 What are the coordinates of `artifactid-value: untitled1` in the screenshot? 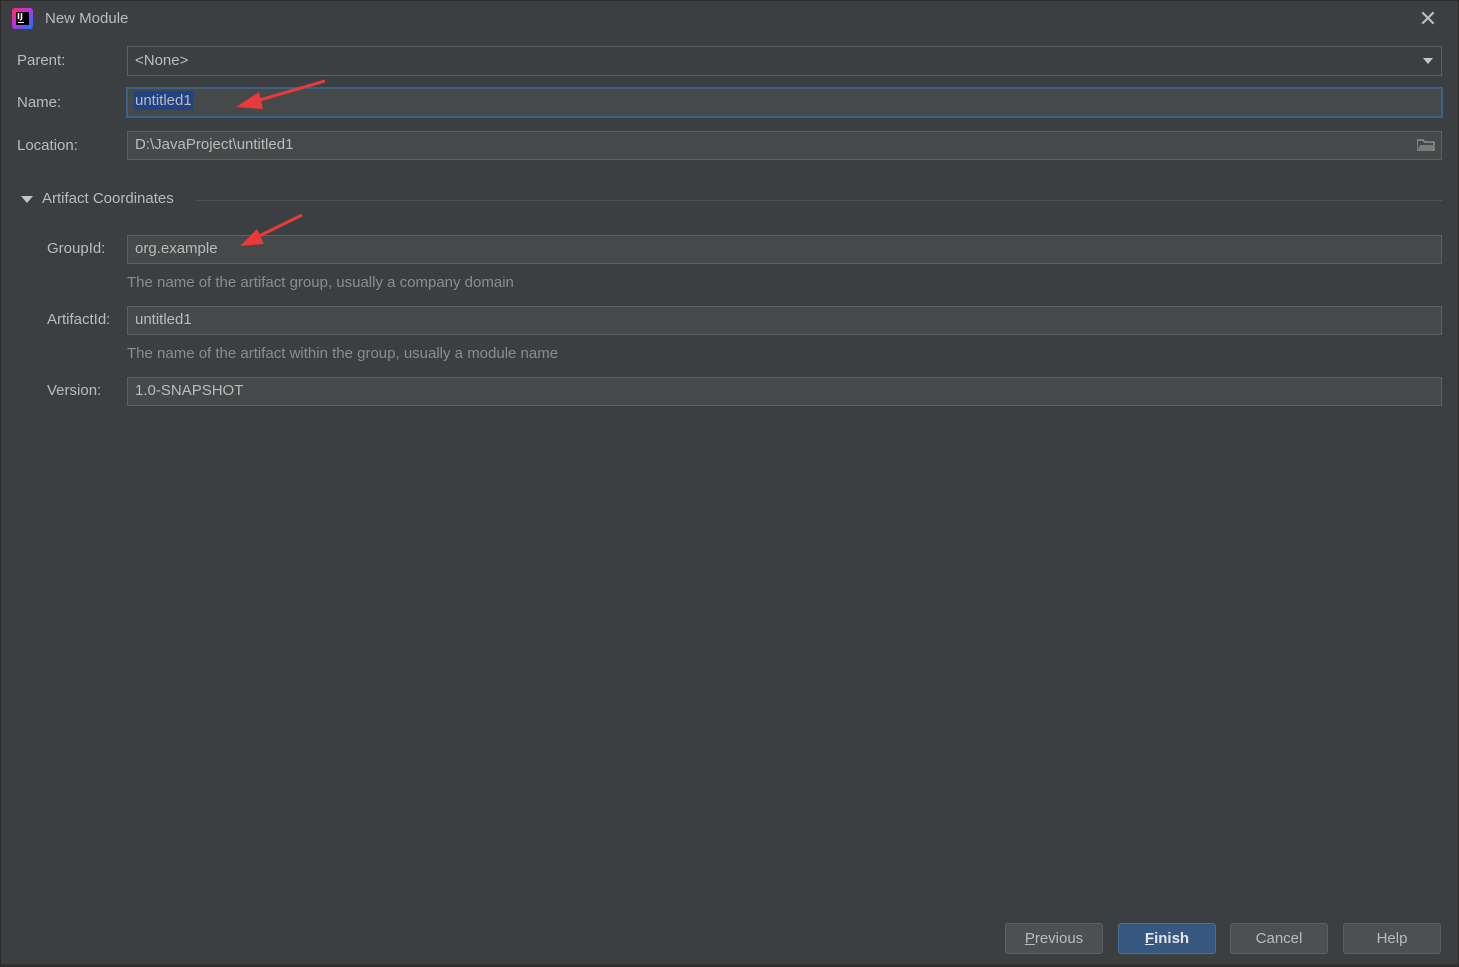 It's located at (163, 319).